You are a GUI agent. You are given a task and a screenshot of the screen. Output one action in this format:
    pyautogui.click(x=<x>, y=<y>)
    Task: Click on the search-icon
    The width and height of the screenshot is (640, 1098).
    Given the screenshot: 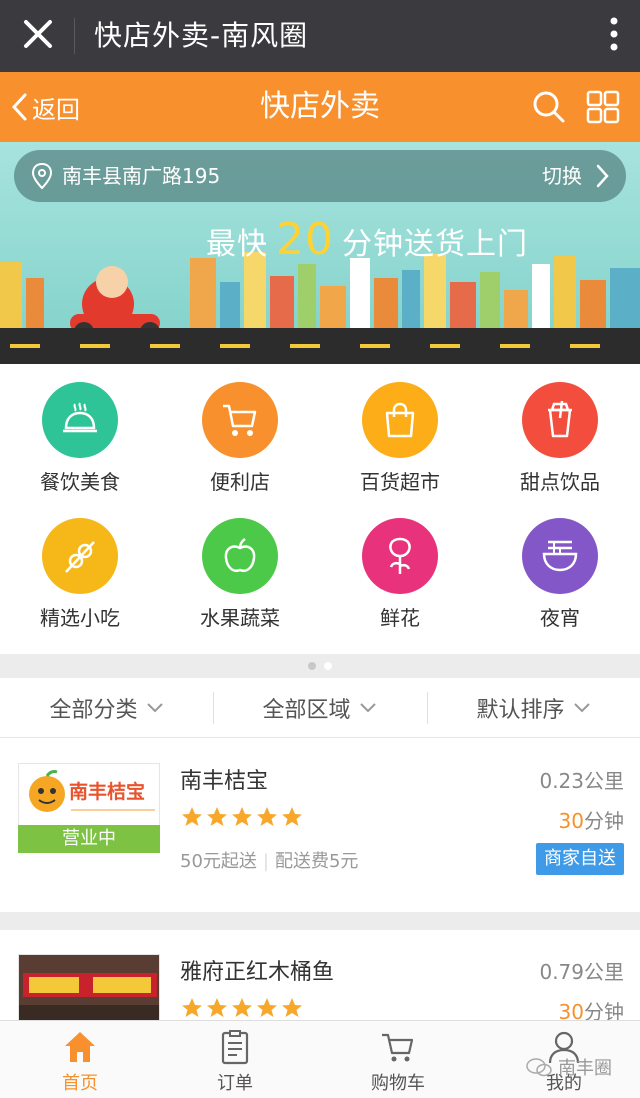 What is the action you would take?
    pyautogui.click(x=549, y=107)
    